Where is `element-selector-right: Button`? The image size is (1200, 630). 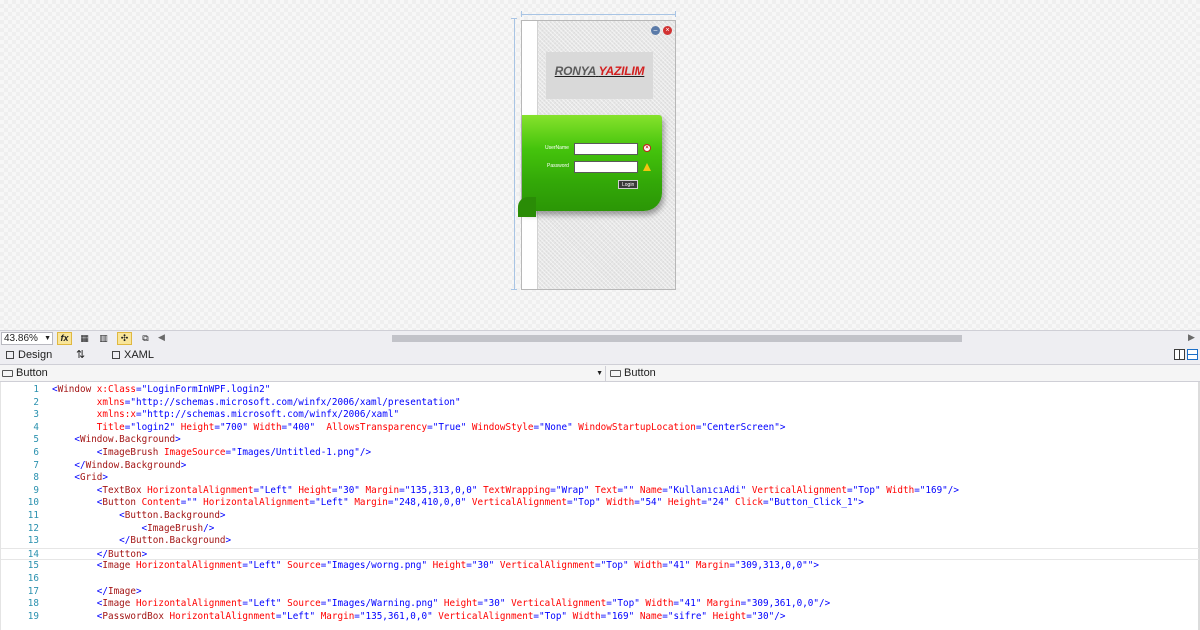
element-selector-right: Button is located at coordinates (904, 373).